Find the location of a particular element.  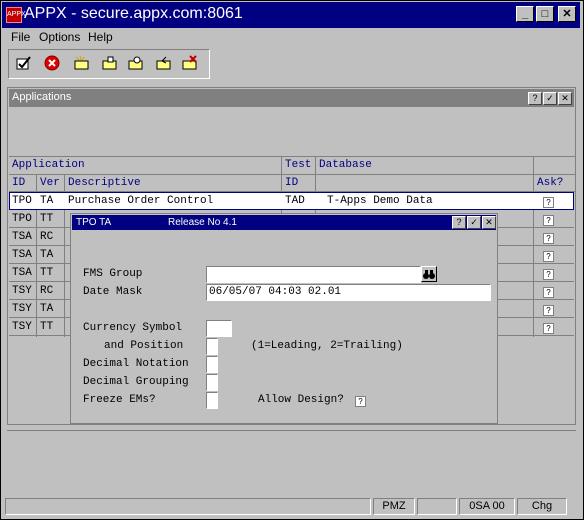

allow-design-label: Allow Design? is located at coordinates (301, 400).